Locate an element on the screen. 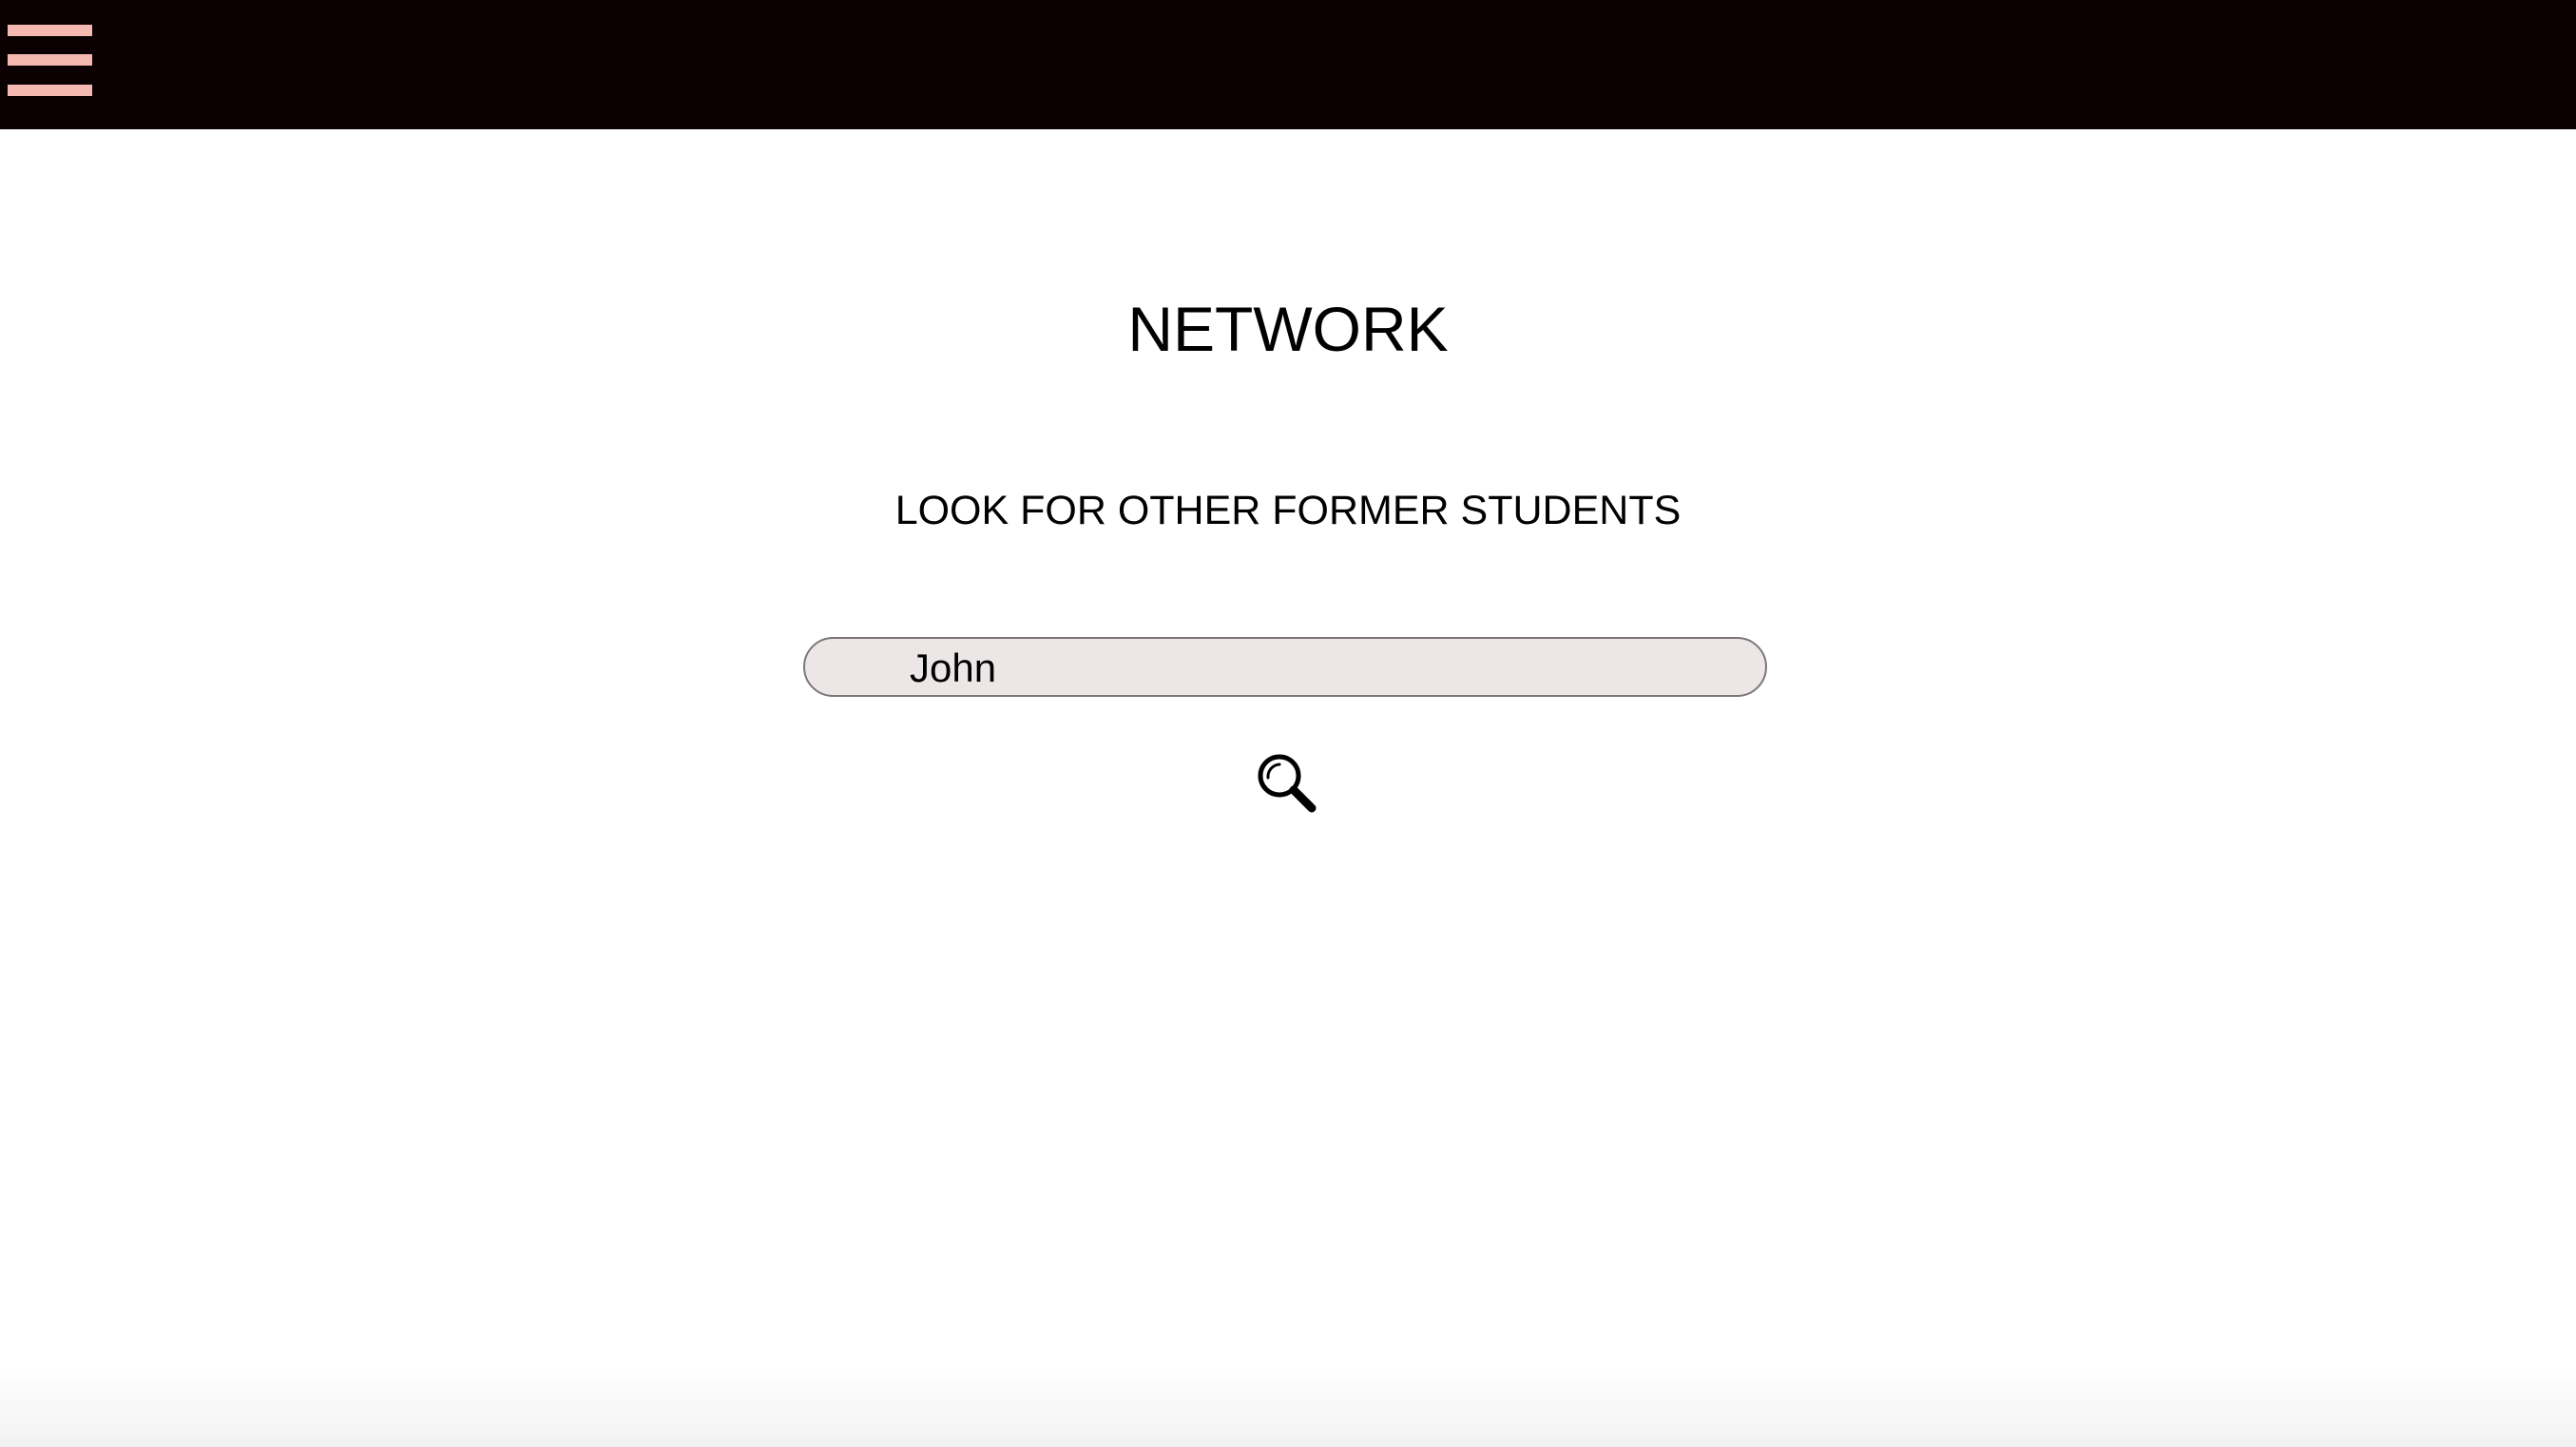 This screenshot has height=1447, width=2576. menu-button is located at coordinates (50, 62).